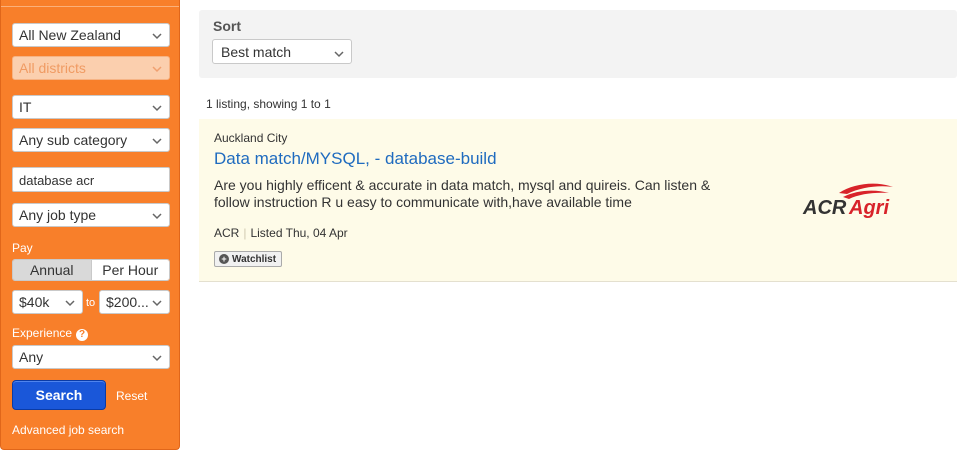 The width and height of the screenshot is (977, 457). I want to click on sub-category-select-value: Any sub category, so click(73, 140).